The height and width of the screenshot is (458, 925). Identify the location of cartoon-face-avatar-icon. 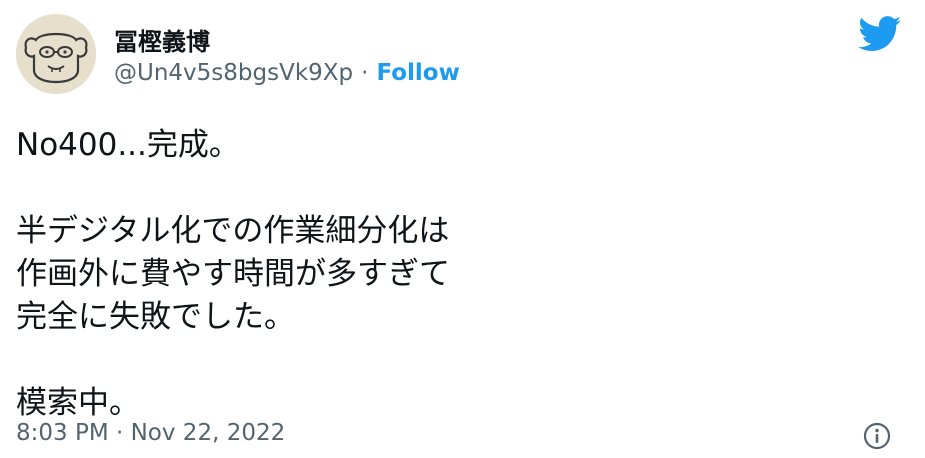
(56, 54).